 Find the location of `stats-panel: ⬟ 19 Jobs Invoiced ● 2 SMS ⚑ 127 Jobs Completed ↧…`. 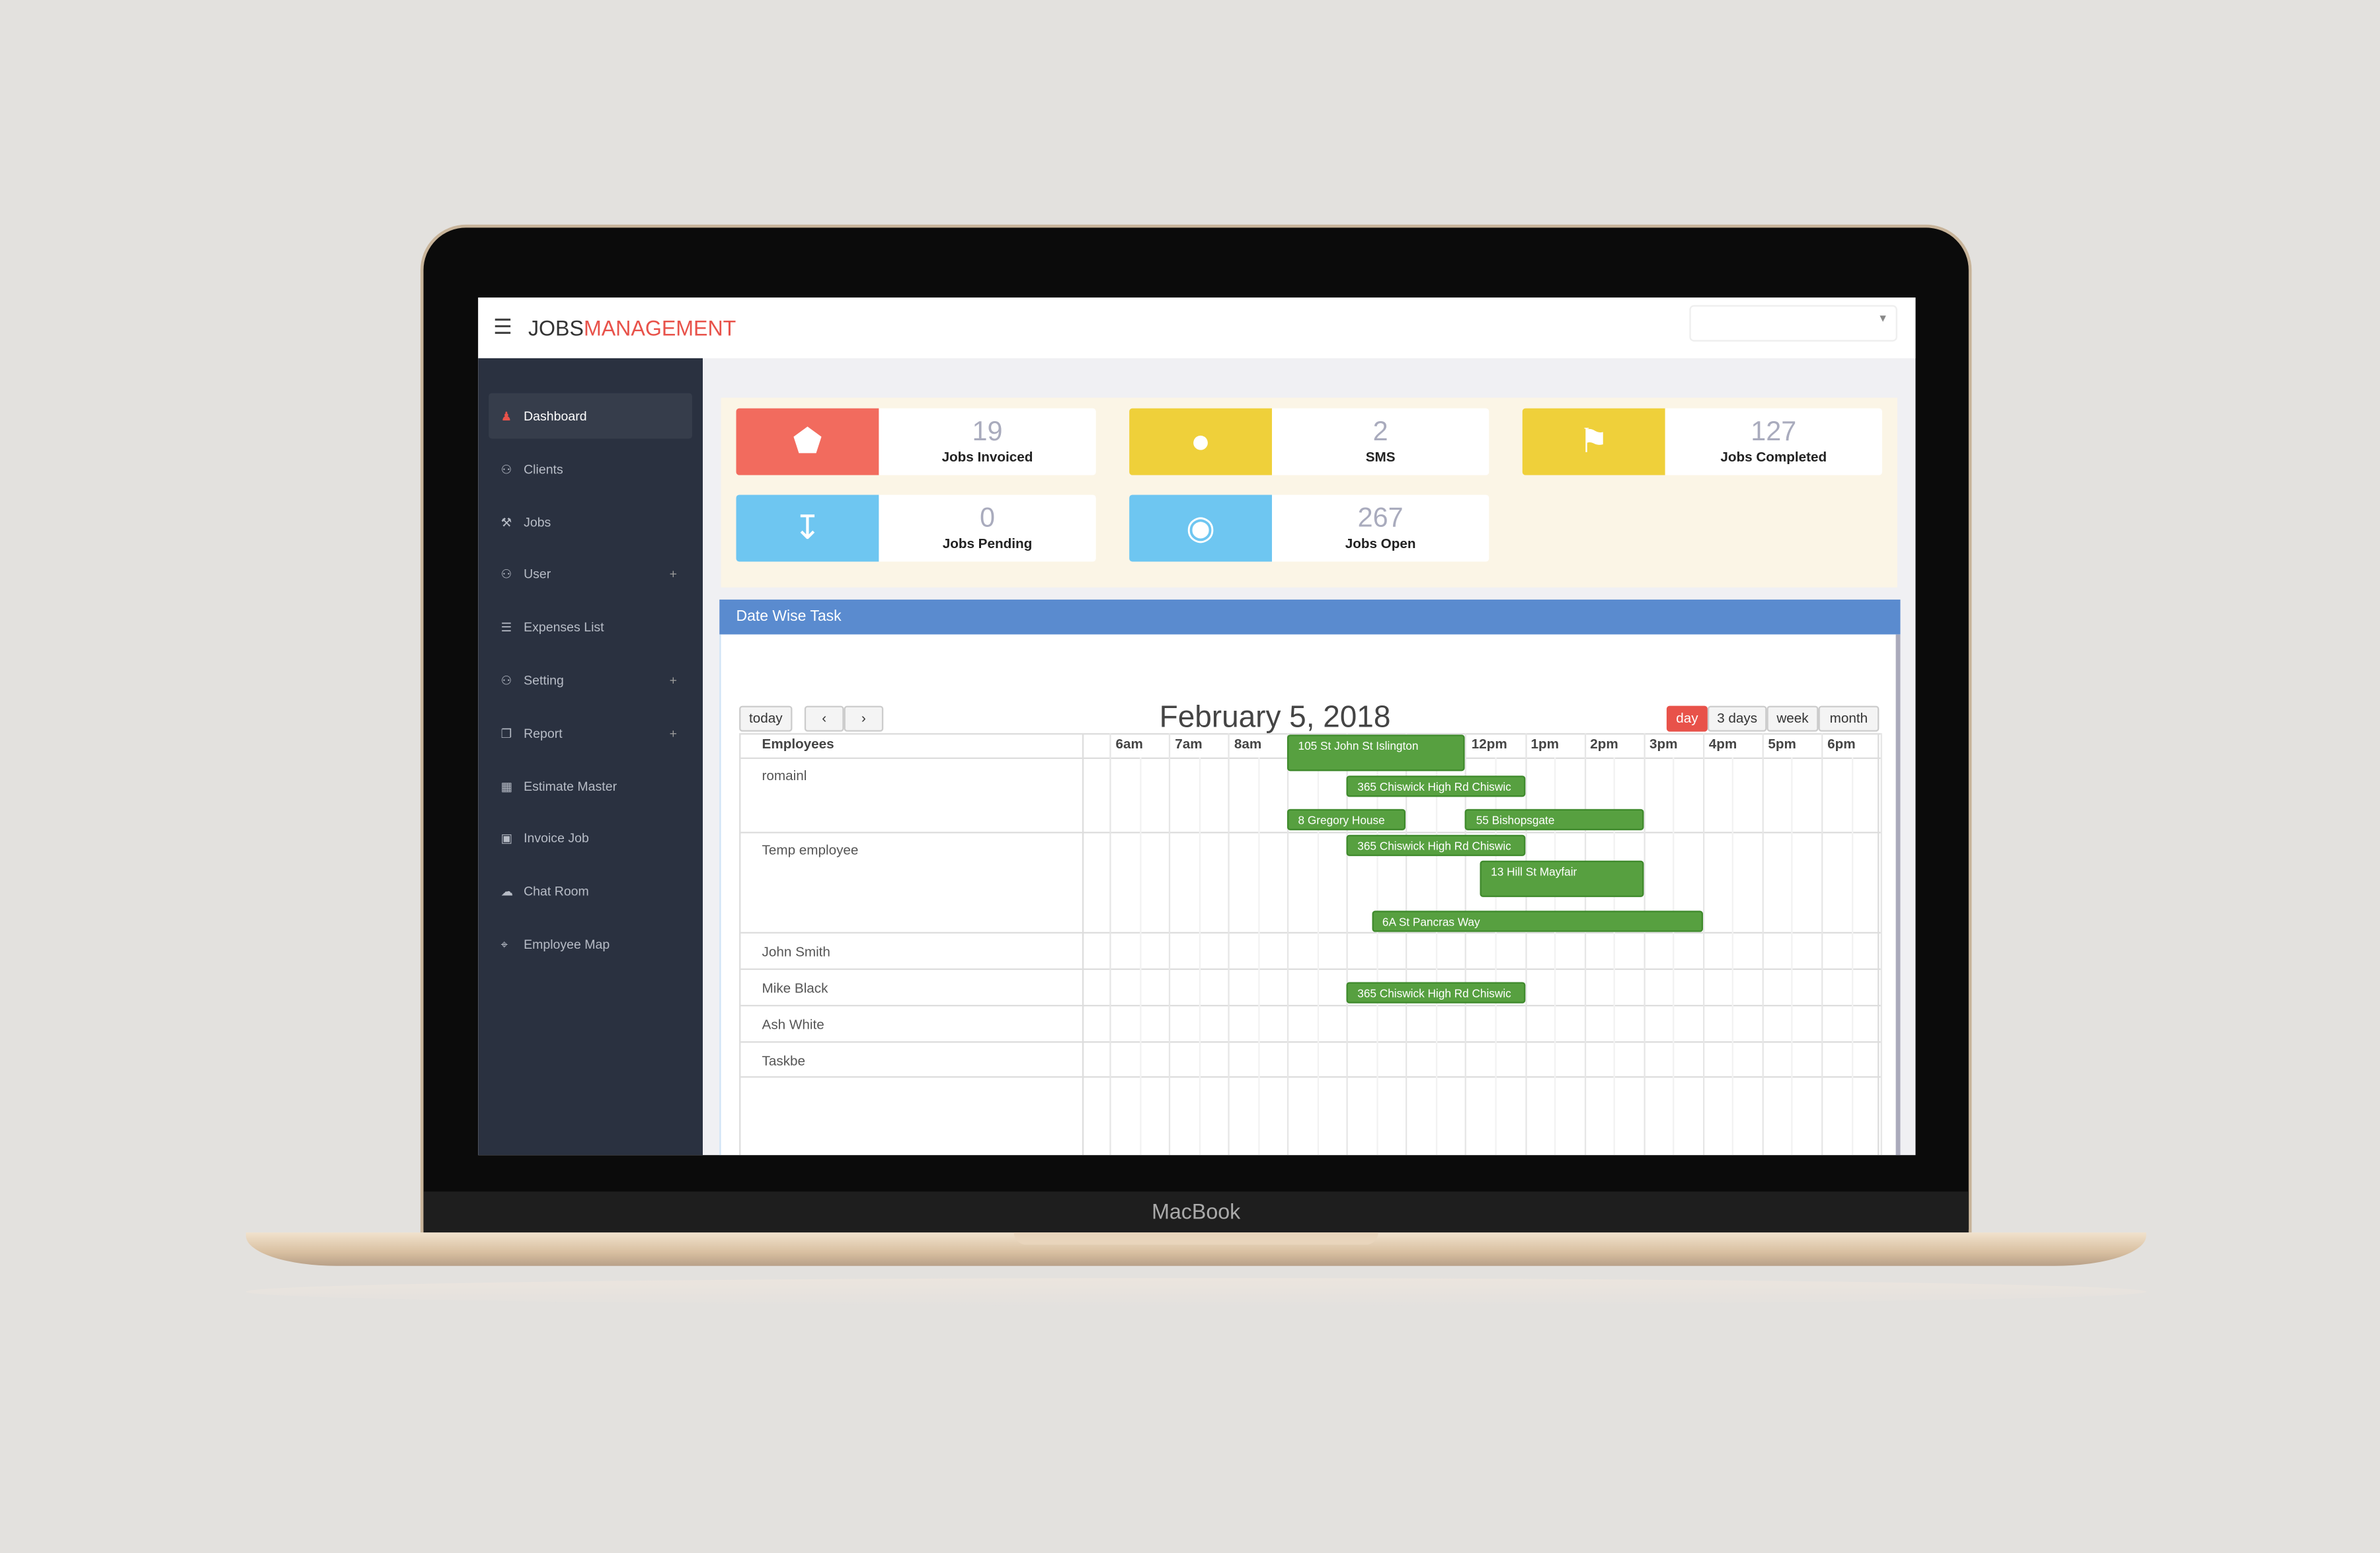

stats-panel: ⬟ 19 Jobs Invoiced ● 2 SMS ⚑ 127 Jobs Completed ↧… is located at coordinates (1309, 493).